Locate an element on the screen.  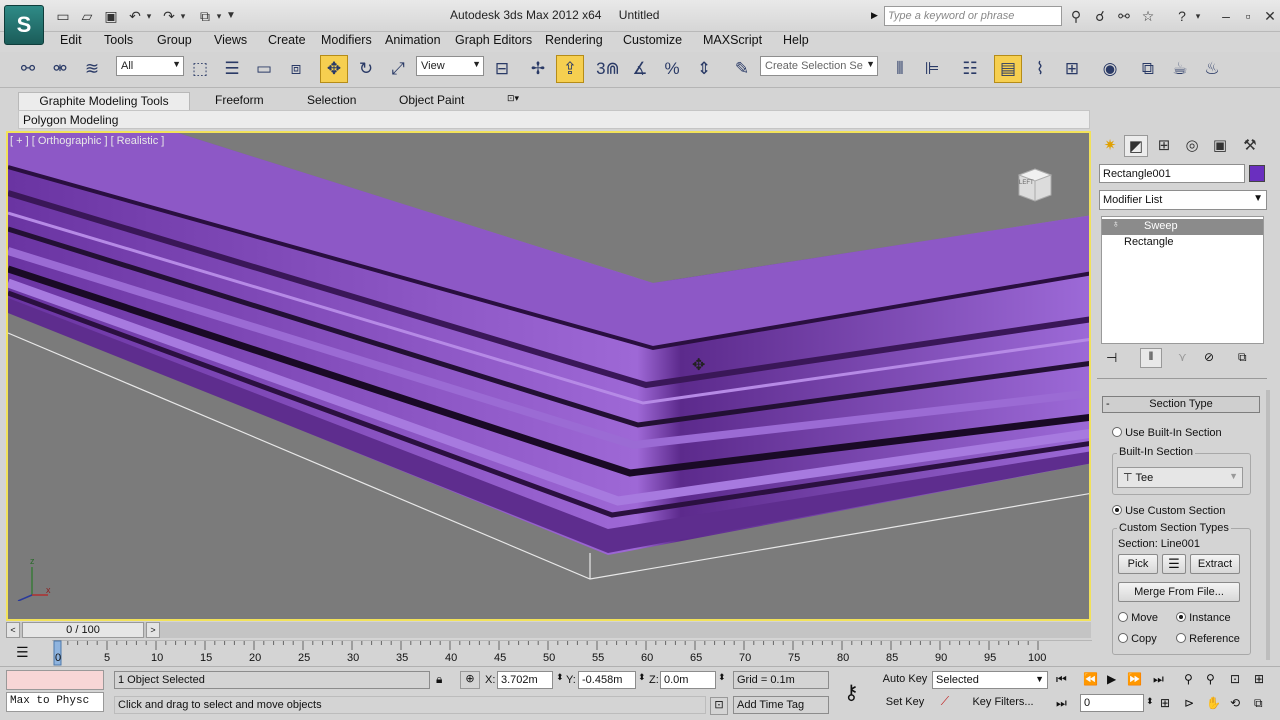
make-unique-icon: ⋎ is located at coordinates (1182, 357).